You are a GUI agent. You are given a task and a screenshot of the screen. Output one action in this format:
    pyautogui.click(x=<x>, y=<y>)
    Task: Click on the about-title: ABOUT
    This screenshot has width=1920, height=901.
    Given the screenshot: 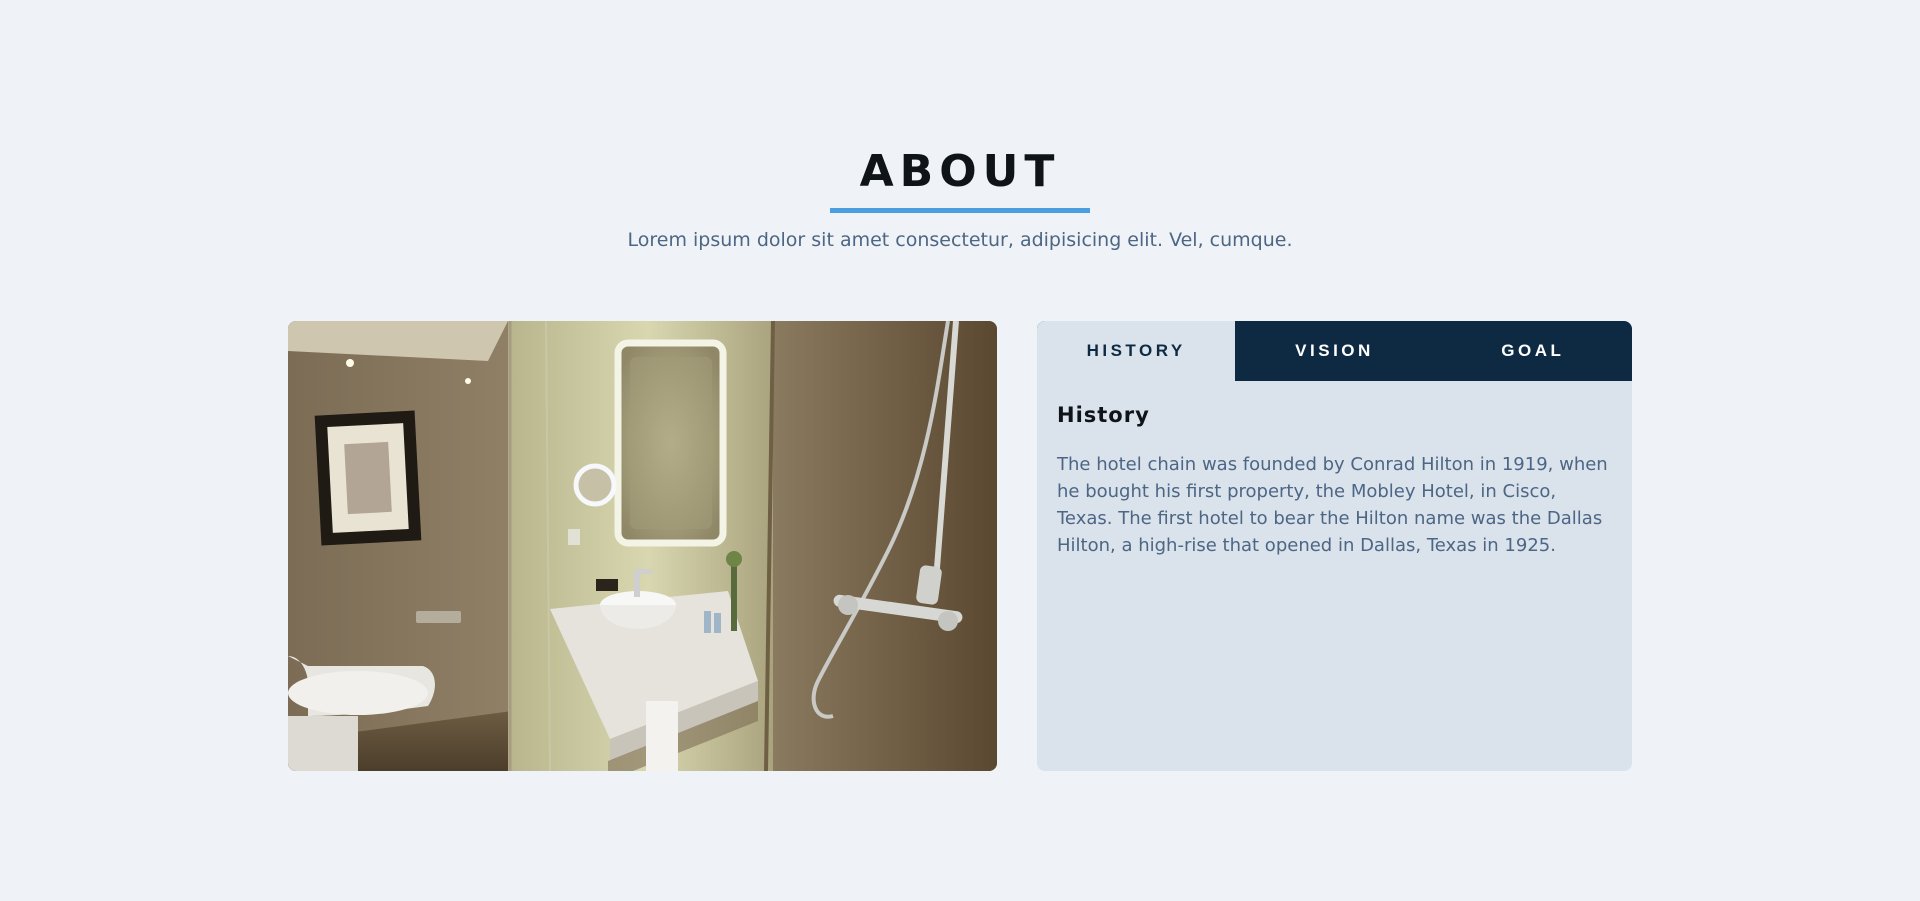 What is the action you would take?
    pyautogui.click(x=960, y=171)
    